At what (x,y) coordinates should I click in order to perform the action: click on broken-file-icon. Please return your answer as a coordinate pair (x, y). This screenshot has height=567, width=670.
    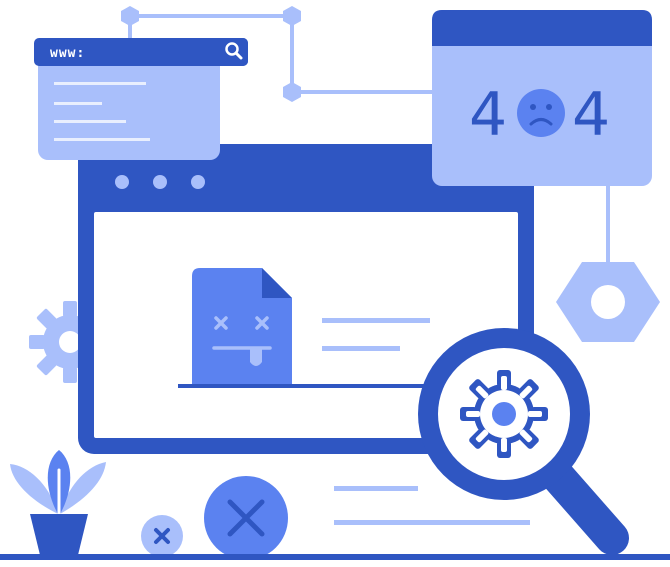
    Looking at the image, I should click on (242, 326).